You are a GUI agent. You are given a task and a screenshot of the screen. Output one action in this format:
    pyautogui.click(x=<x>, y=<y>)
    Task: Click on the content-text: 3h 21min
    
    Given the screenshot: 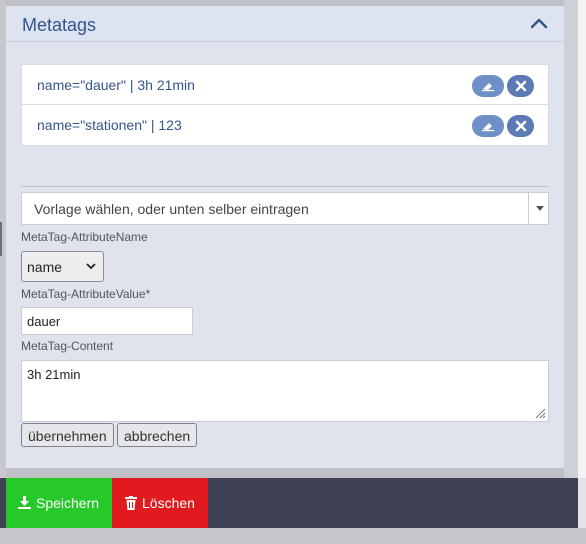 What is the action you would take?
    pyautogui.click(x=54, y=374)
    